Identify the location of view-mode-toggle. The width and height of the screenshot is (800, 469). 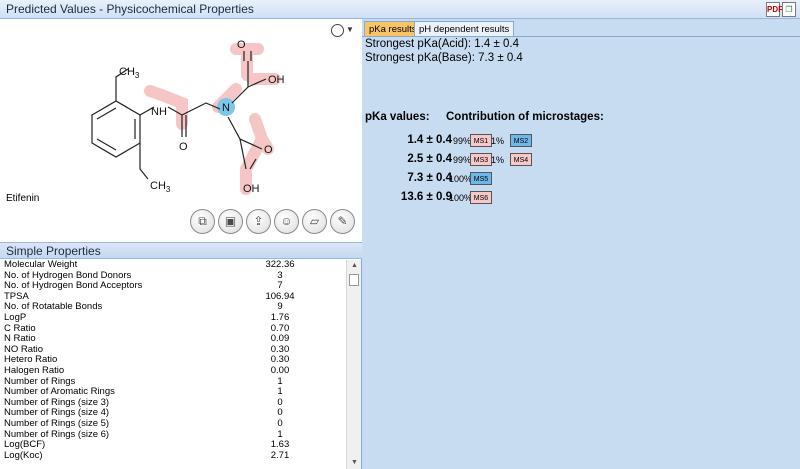
(337, 30).